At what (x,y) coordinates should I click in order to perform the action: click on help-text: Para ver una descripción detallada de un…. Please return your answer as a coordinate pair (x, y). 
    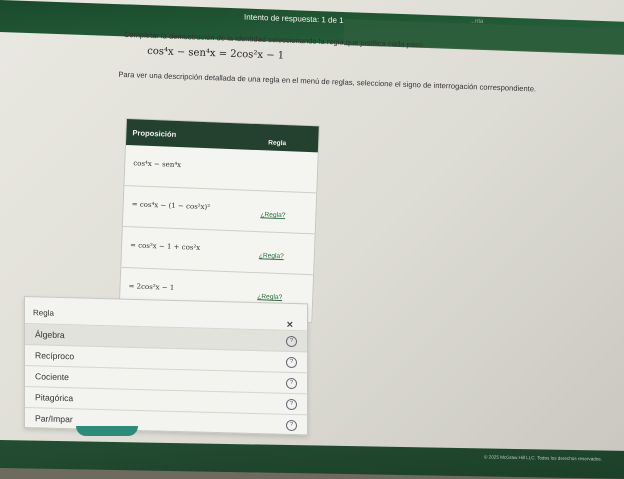
    Looking at the image, I should click on (327, 81).